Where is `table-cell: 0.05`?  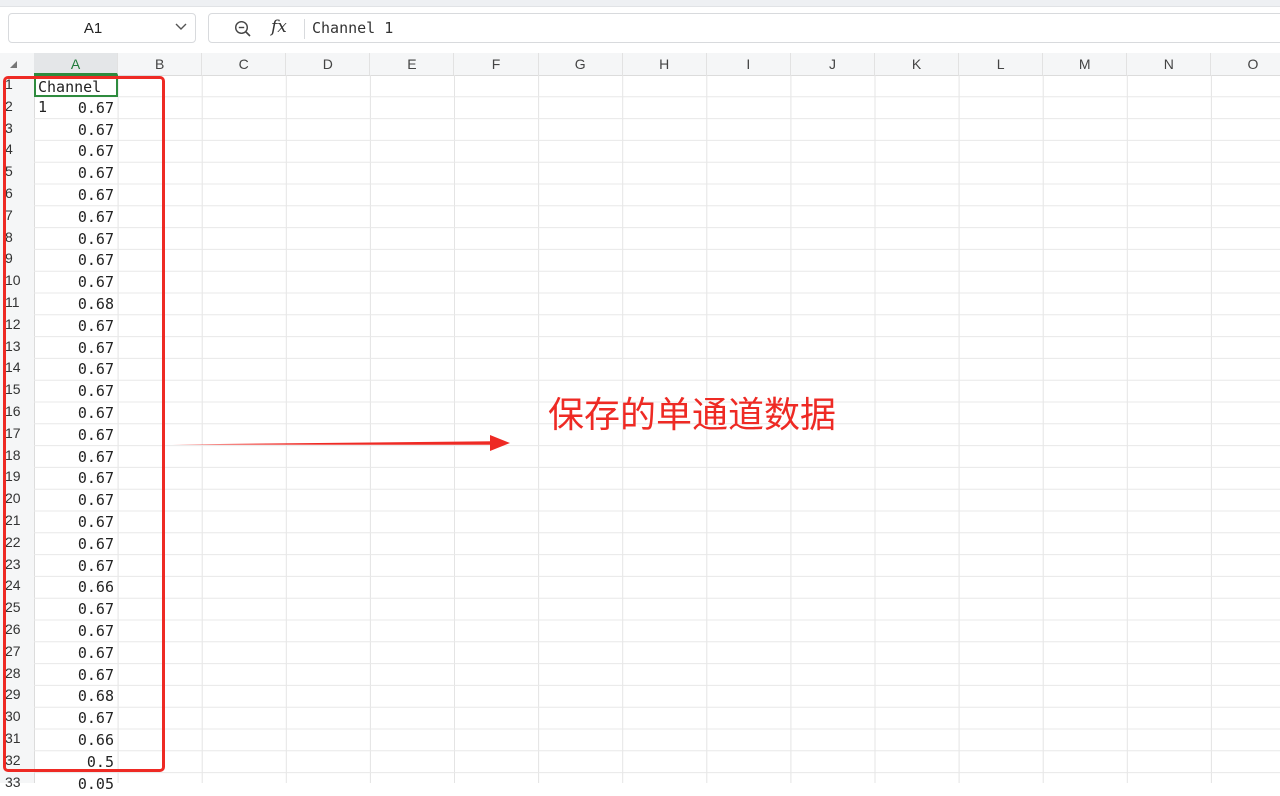 table-cell: 0.05 is located at coordinates (76, 784).